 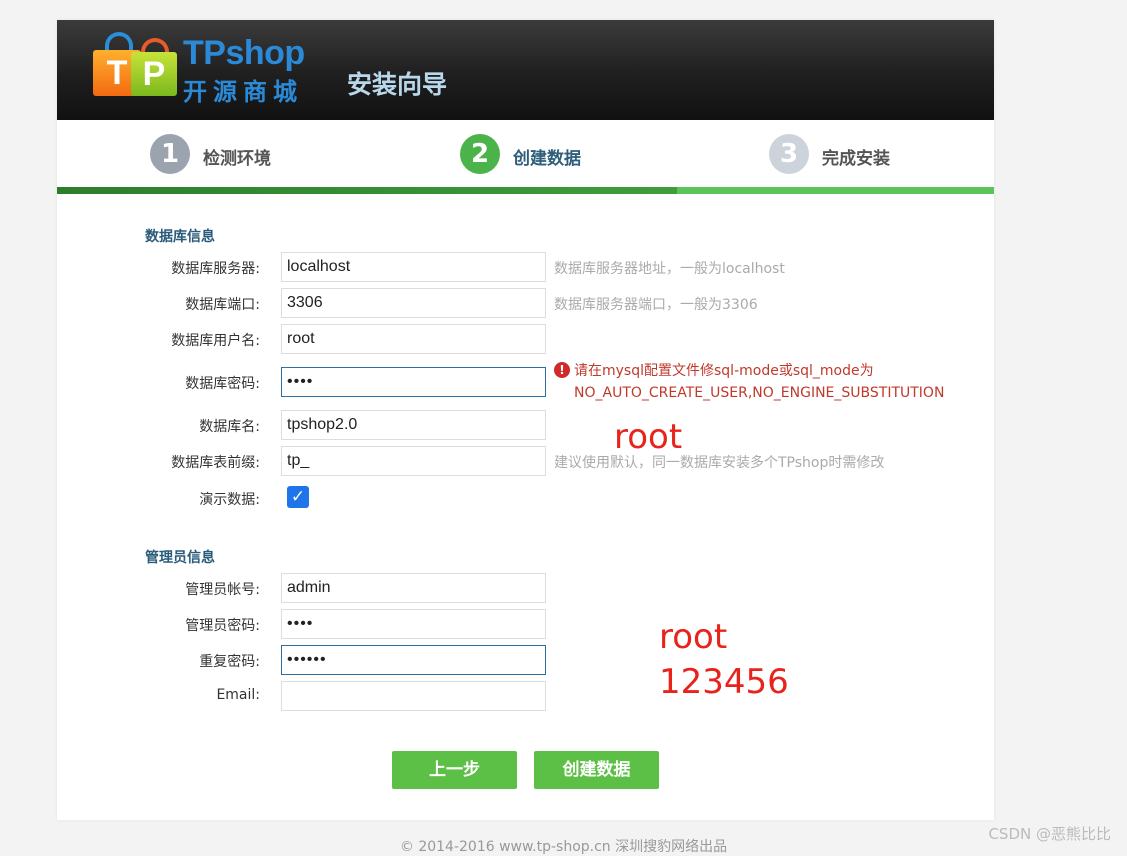 I want to click on db-port-label: 数据库端口:, so click(x=222, y=305).